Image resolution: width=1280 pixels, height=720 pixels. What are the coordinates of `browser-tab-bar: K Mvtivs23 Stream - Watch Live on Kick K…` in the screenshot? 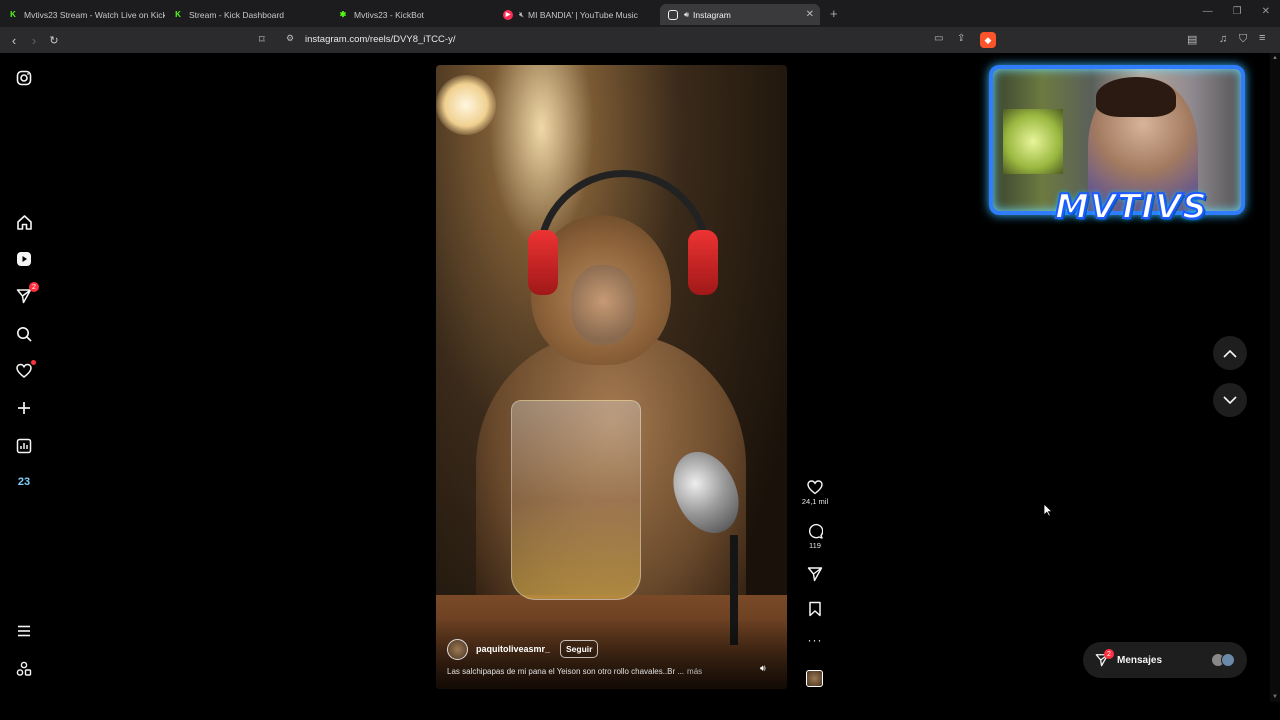 It's located at (640, 13).